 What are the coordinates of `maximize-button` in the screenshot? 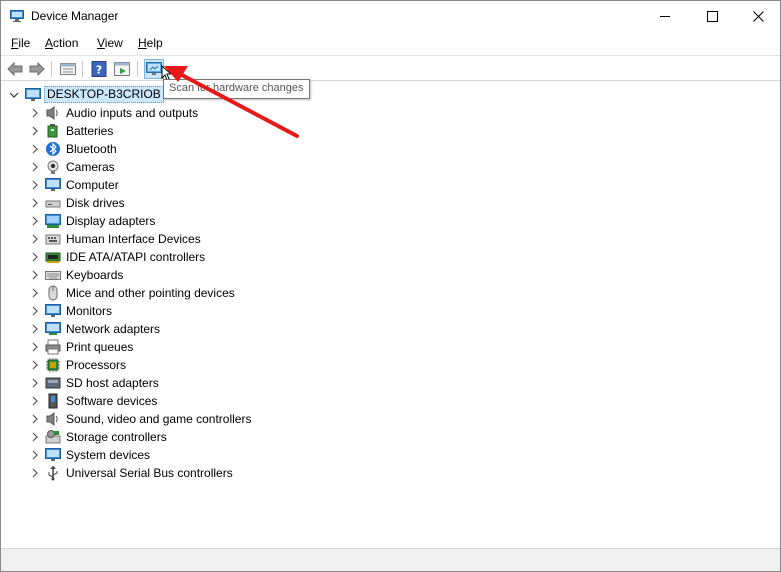 It's located at (712, 16).